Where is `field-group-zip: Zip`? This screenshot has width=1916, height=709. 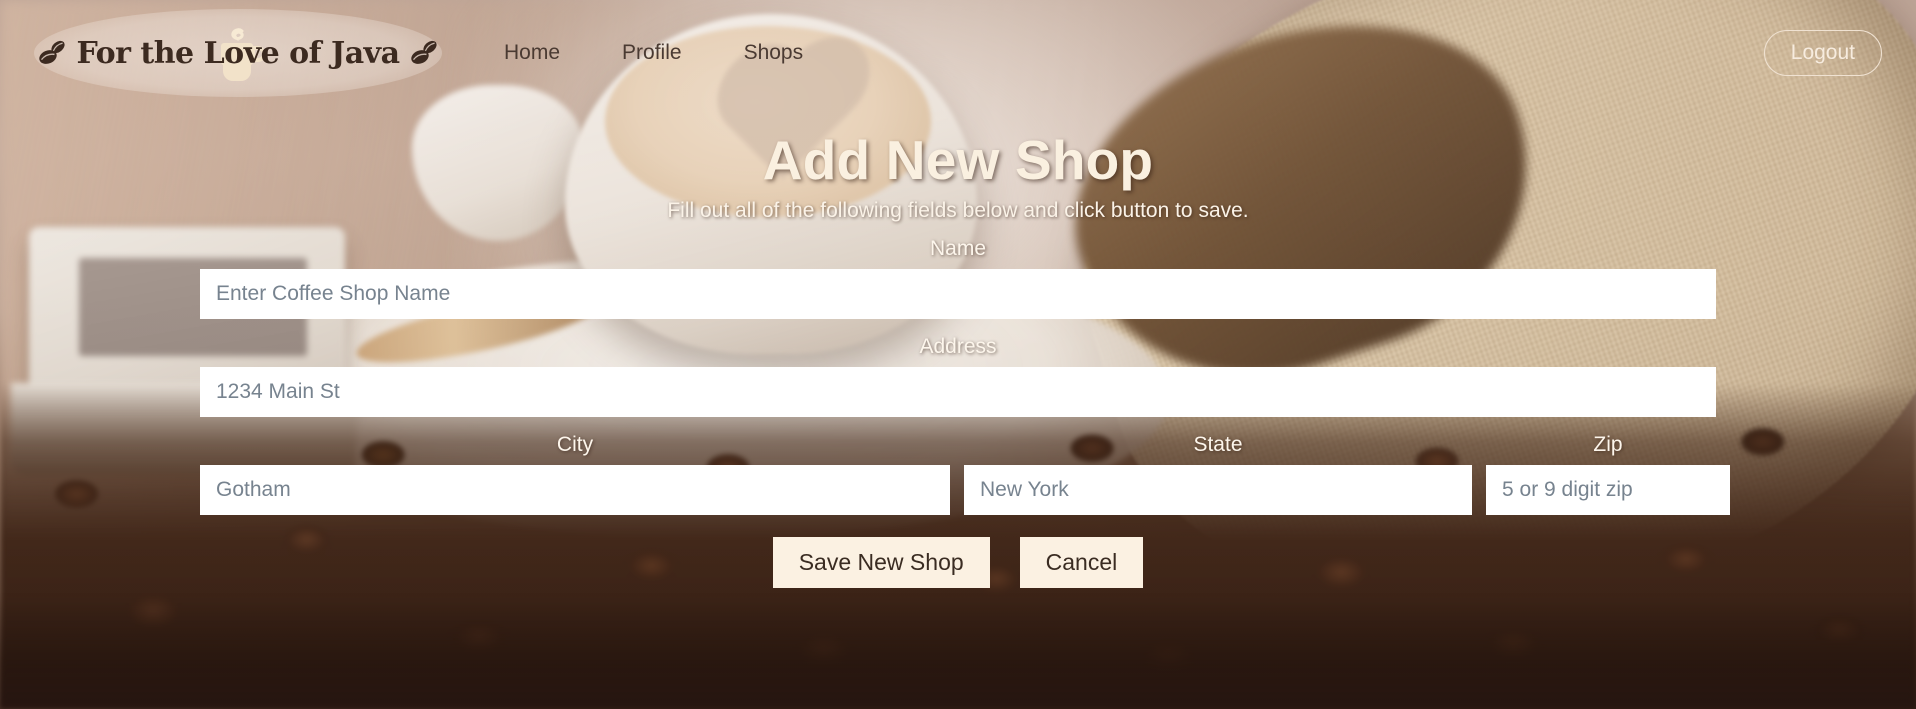 field-group-zip: Zip is located at coordinates (1608, 474).